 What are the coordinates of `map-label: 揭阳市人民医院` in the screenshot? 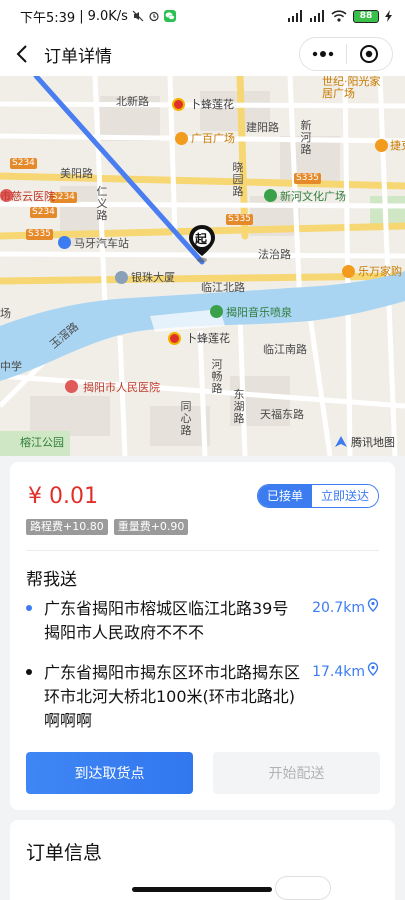 It's located at (121, 387).